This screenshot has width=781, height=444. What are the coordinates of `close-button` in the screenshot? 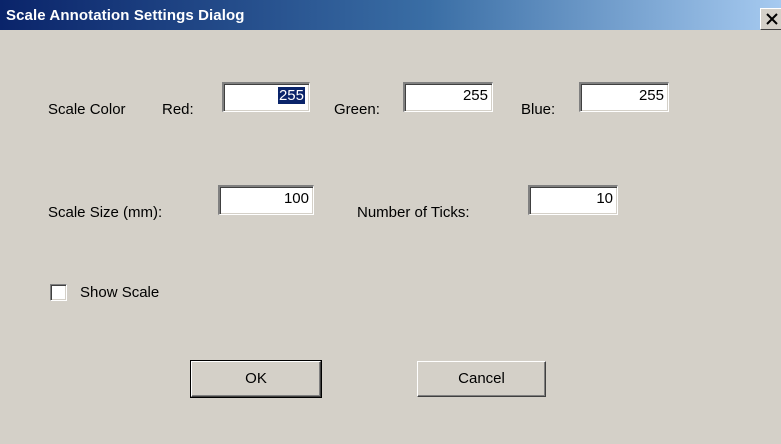 It's located at (770, 19).